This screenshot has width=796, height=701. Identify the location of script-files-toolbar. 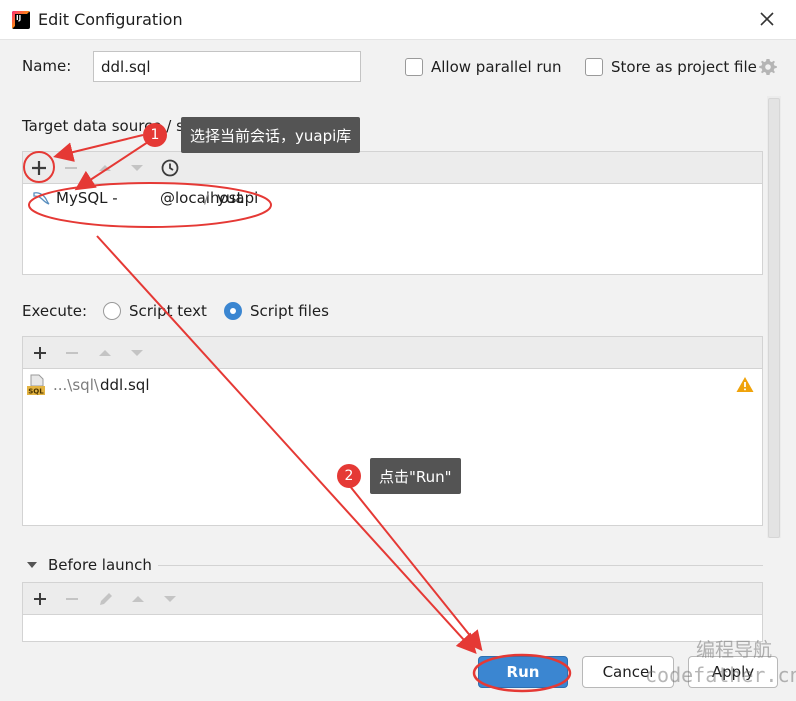
(392, 352).